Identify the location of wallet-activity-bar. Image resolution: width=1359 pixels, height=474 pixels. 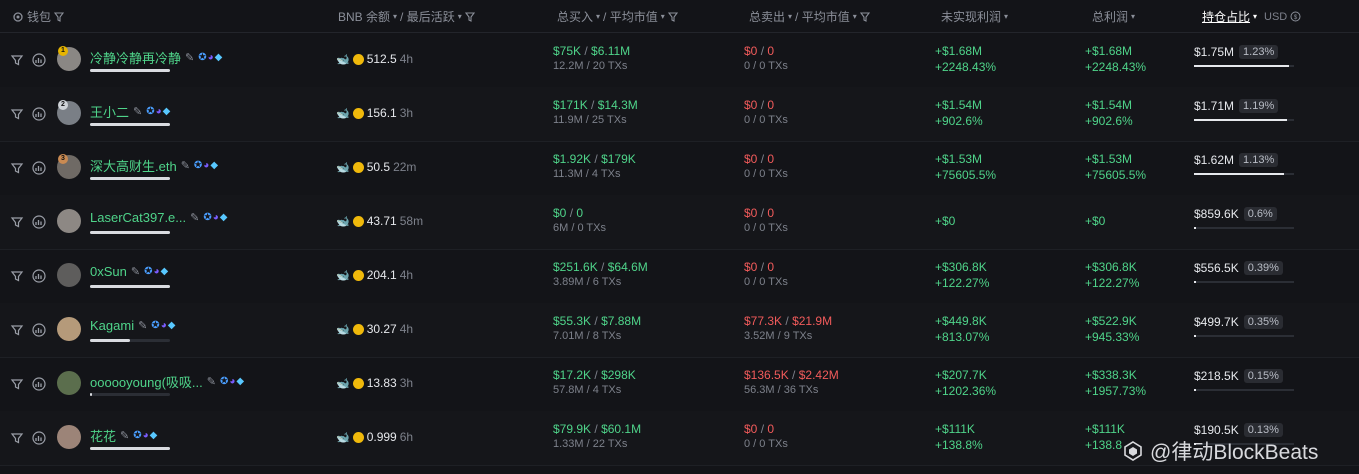
(130, 340).